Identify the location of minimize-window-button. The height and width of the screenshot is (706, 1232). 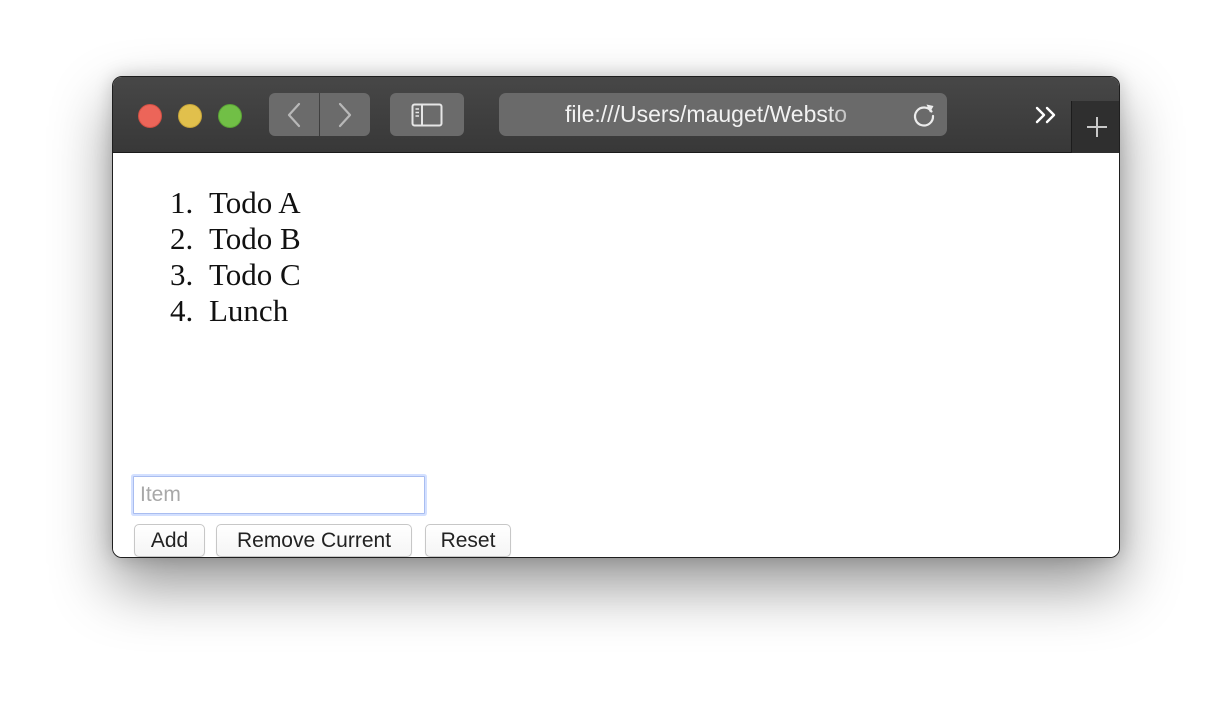
(190, 116).